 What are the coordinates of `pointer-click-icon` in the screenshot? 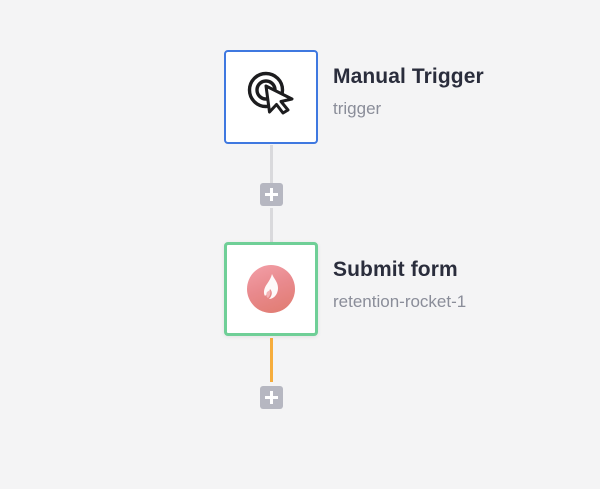 It's located at (271, 97).